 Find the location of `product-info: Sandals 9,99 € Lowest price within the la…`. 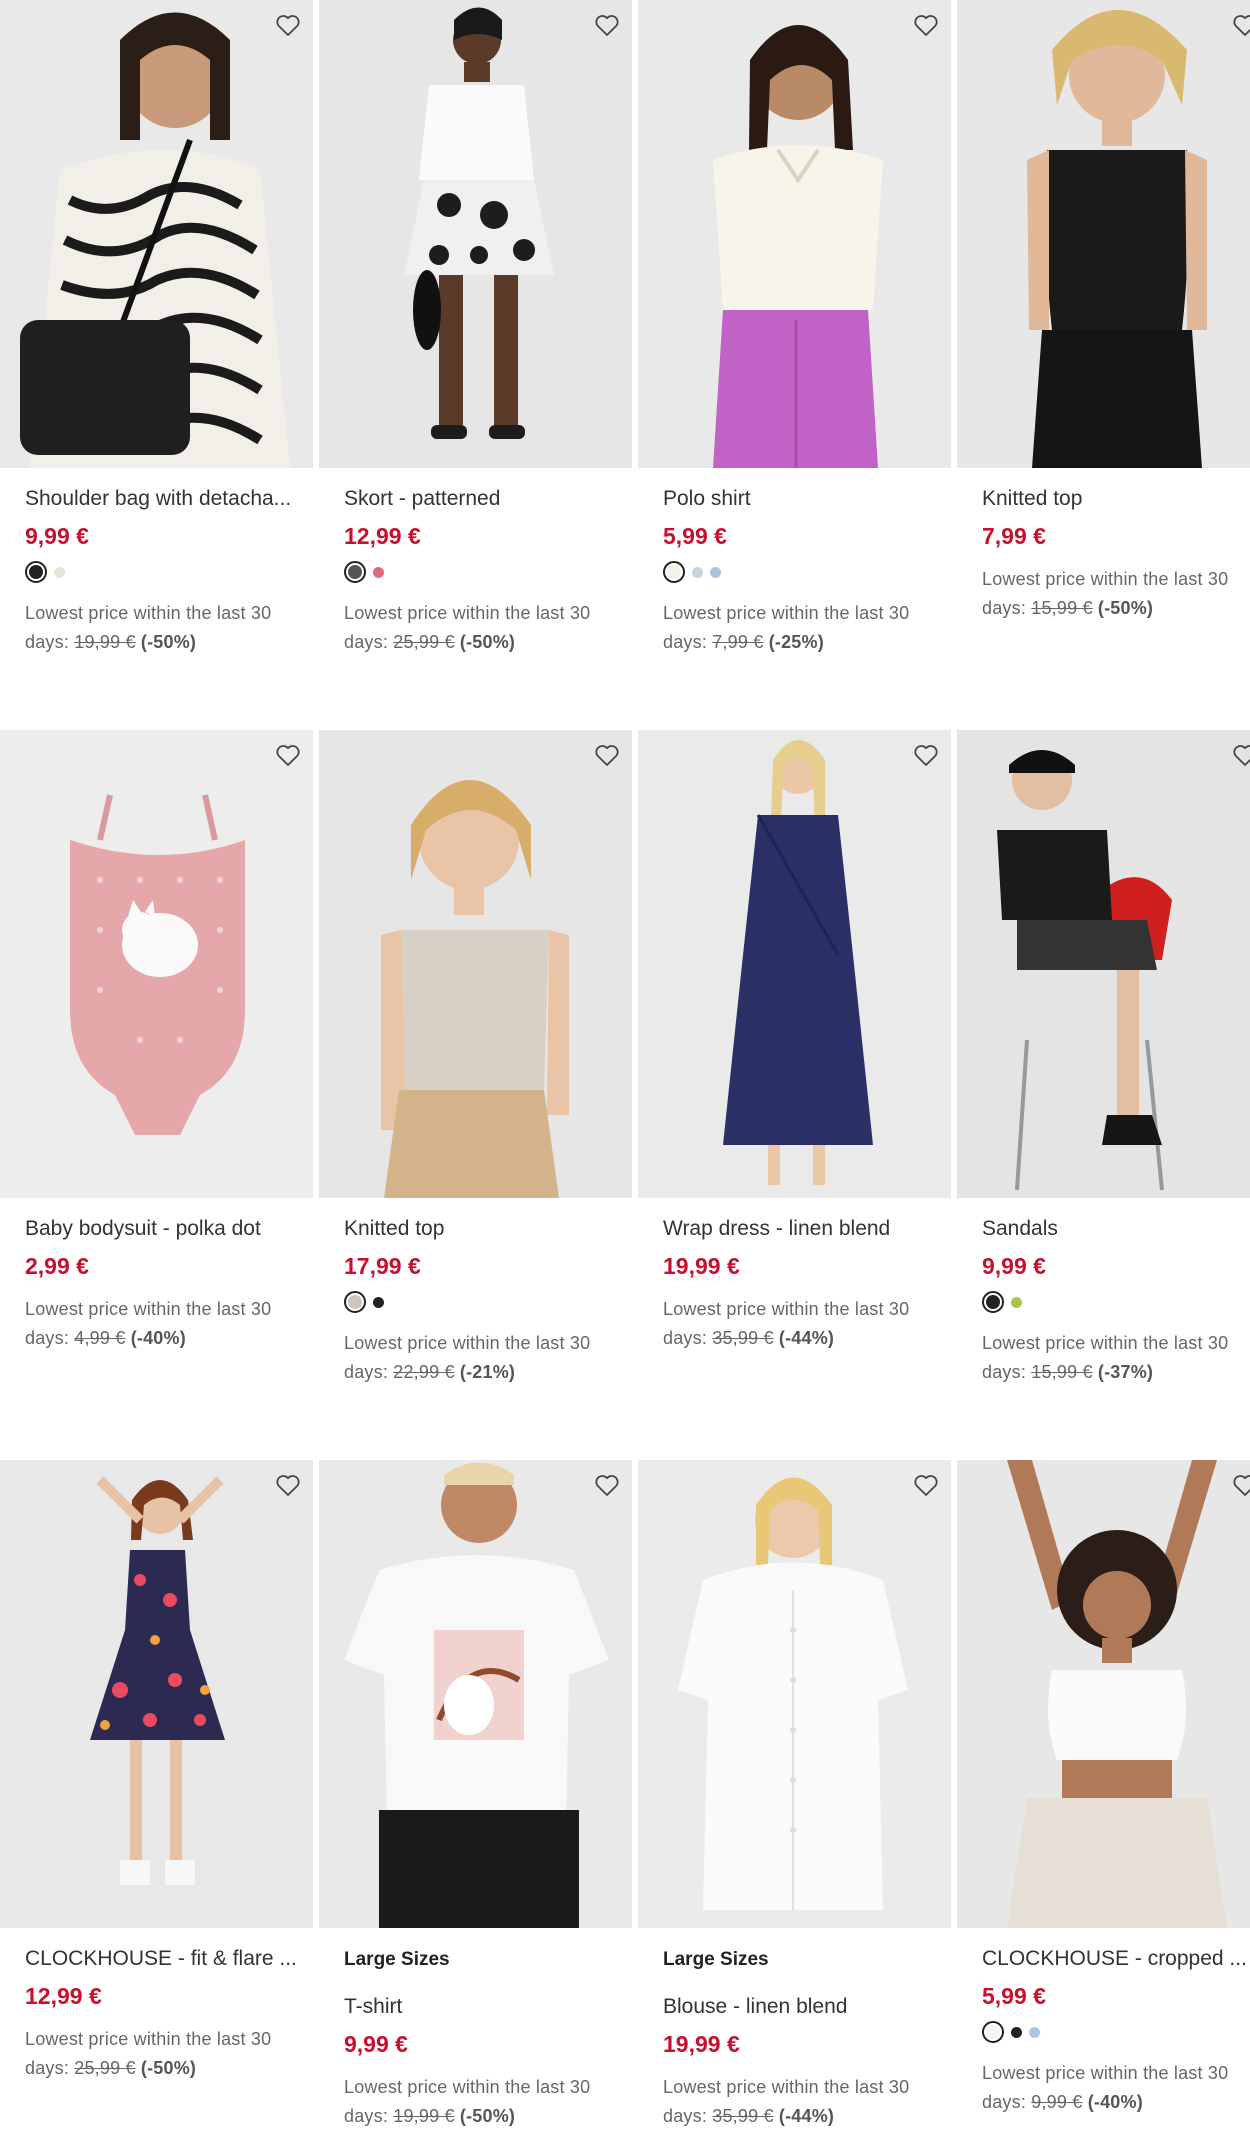

product-info: Sandals 9,99 € Lowest price within the la… is located at coordinates (1116, 1301).